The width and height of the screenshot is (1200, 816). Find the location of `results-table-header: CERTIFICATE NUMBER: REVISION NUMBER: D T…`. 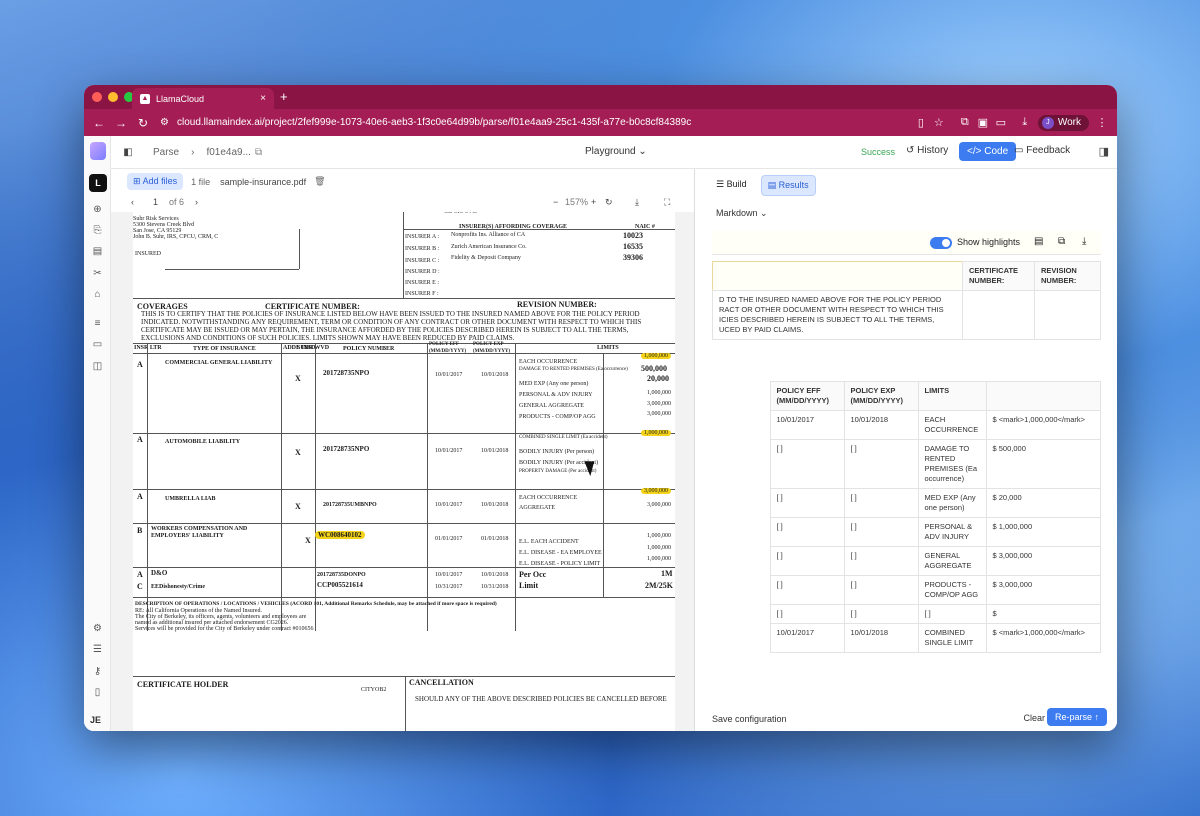

results-table-header: CERTIFICATE NUMBER: REVISION NUMBER: D T… is located at coordinates (906, 300).